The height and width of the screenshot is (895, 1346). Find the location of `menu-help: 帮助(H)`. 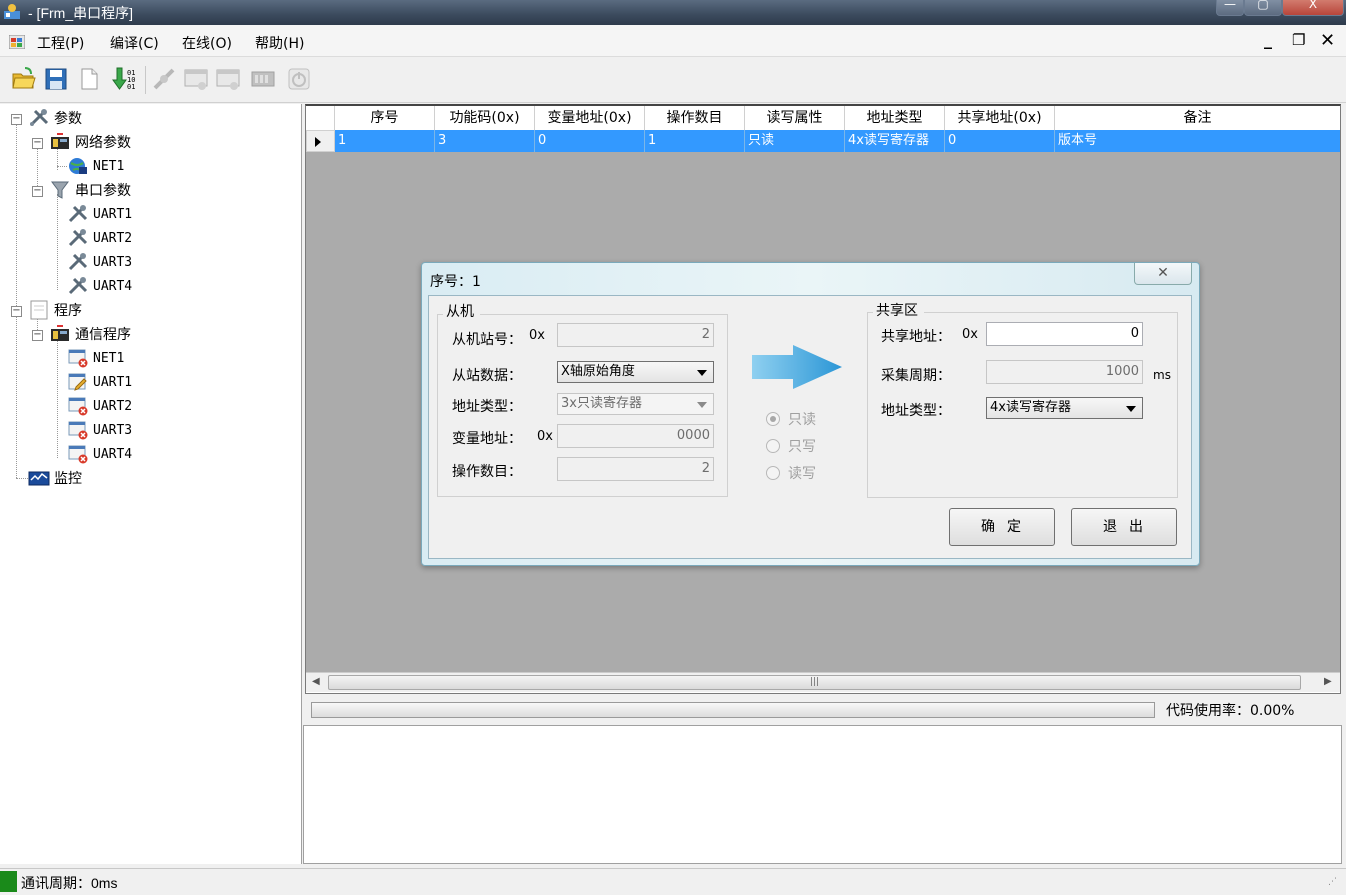

menu-help: 帮助(H) is located at coordinates (279, 43).